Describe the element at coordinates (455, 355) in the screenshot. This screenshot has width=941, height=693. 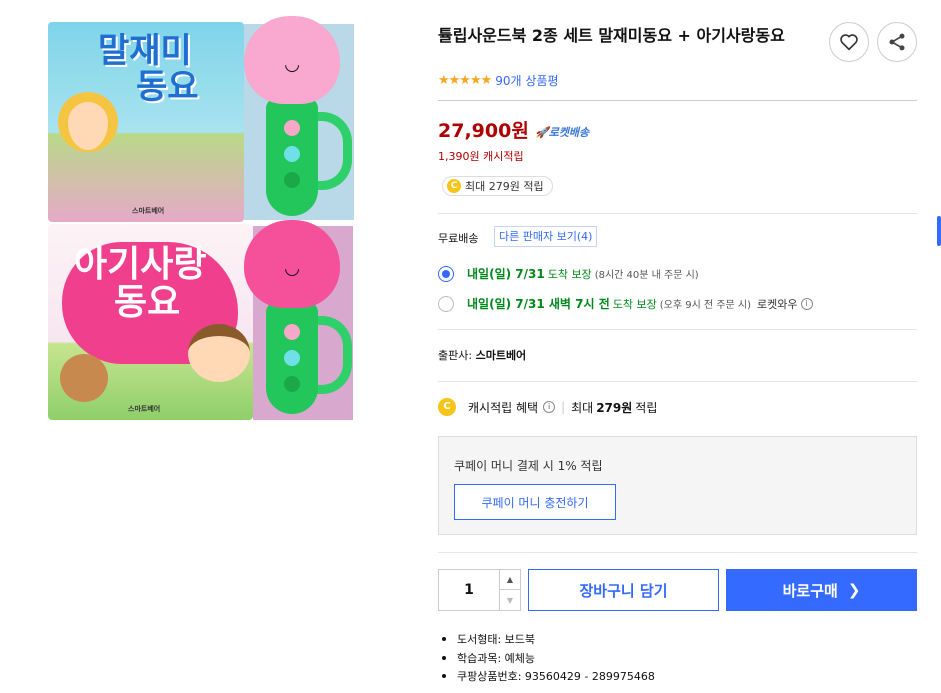
I see `publisher-label: 출판사:` at that location.